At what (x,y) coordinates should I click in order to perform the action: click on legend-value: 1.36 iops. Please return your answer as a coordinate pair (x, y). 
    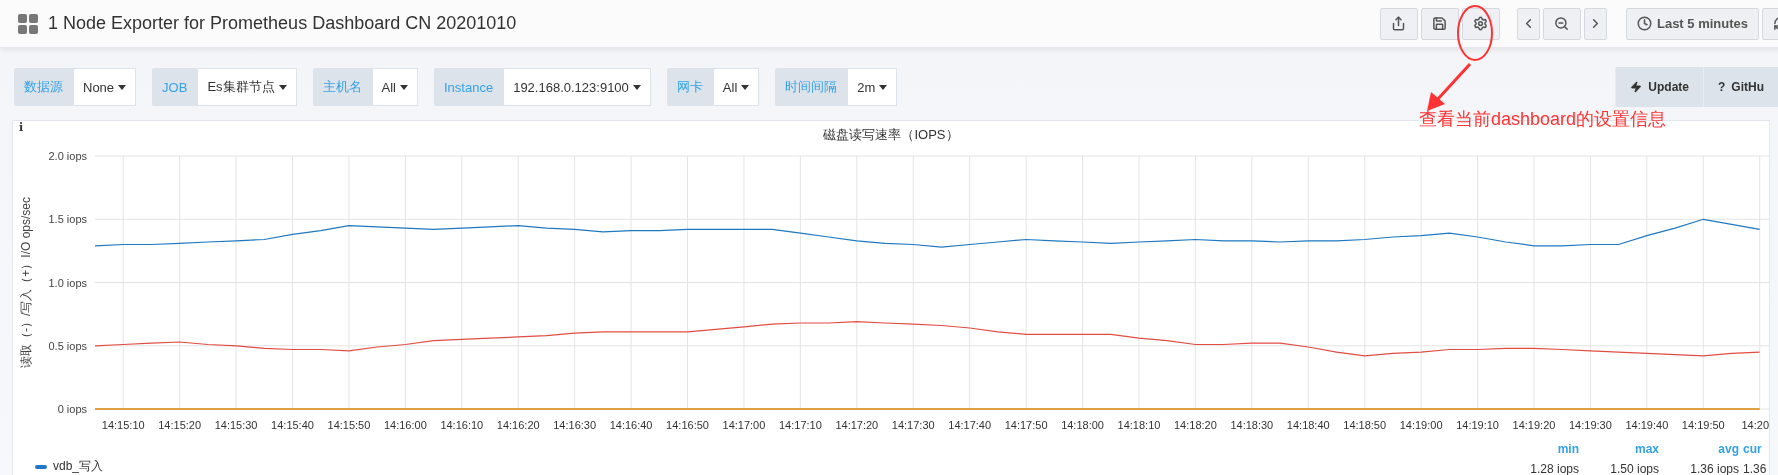
    Looking at the image, I should click on (1714, 468).